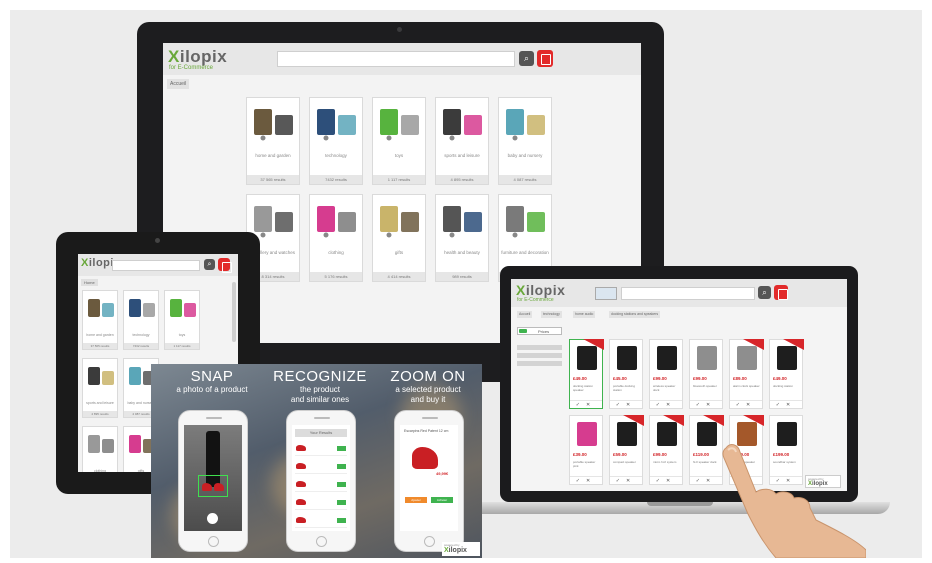 This screenshot has height=563, width=932. Describe the element at coordinates (416, 500) in the screenshot. I see `add-to-cart-button: Ajouter` at that location.